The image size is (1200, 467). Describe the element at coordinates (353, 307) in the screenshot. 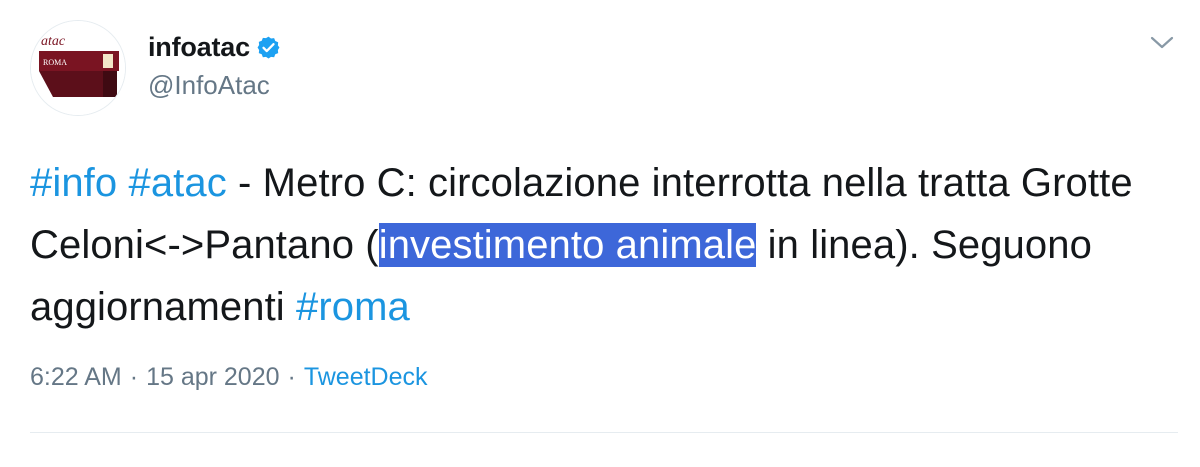

I see `hashtag-roma-link: #roma` at that location.